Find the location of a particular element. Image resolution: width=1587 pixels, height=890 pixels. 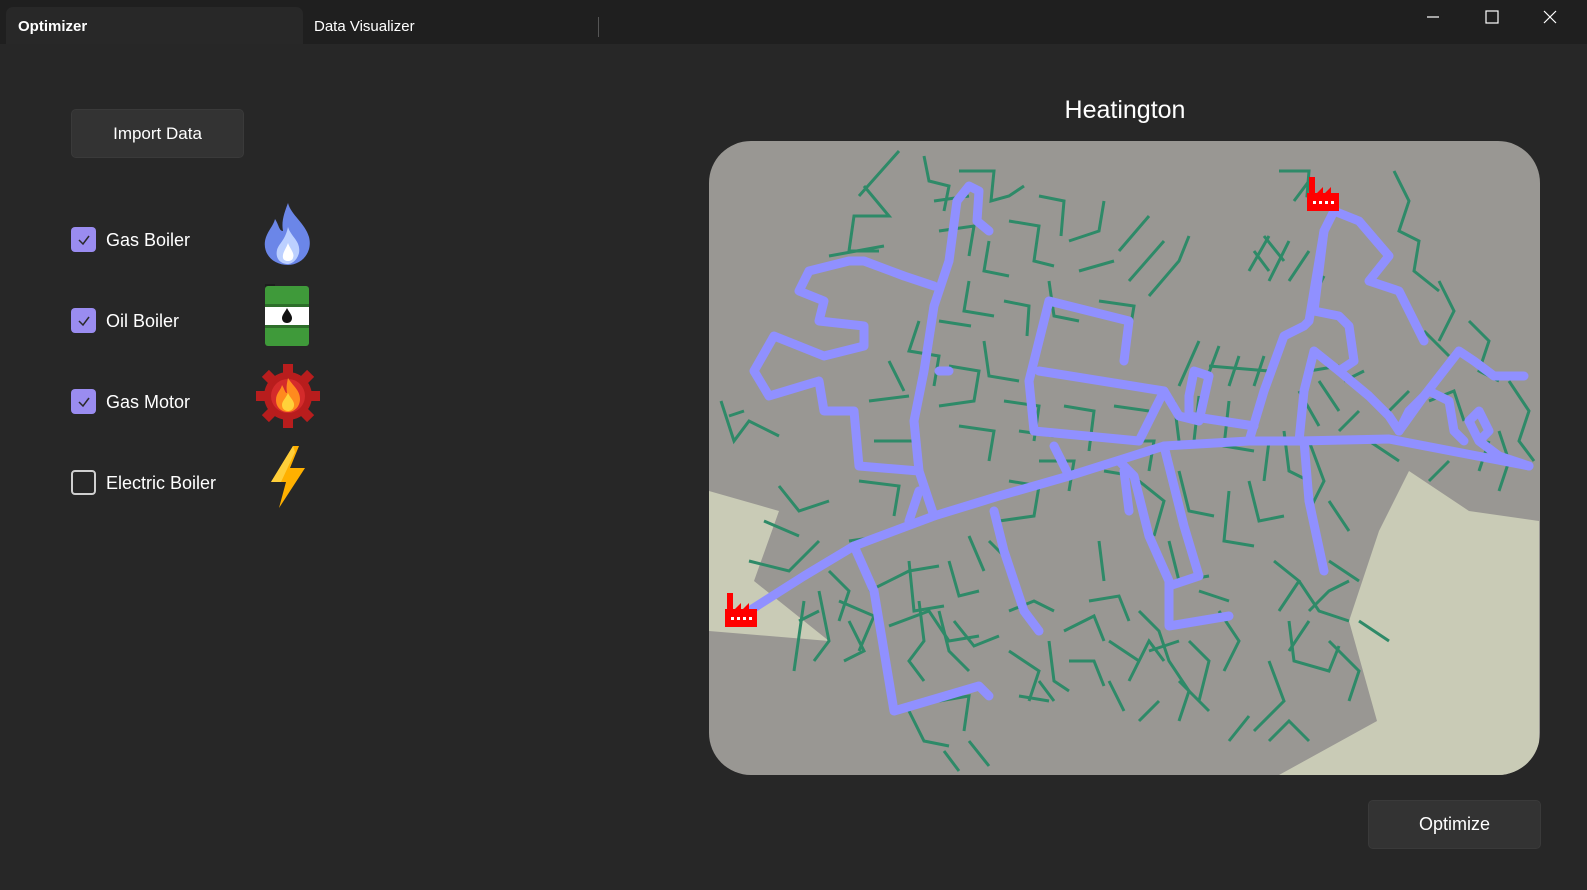

maximize-button is located at coordinates (1492, 17).